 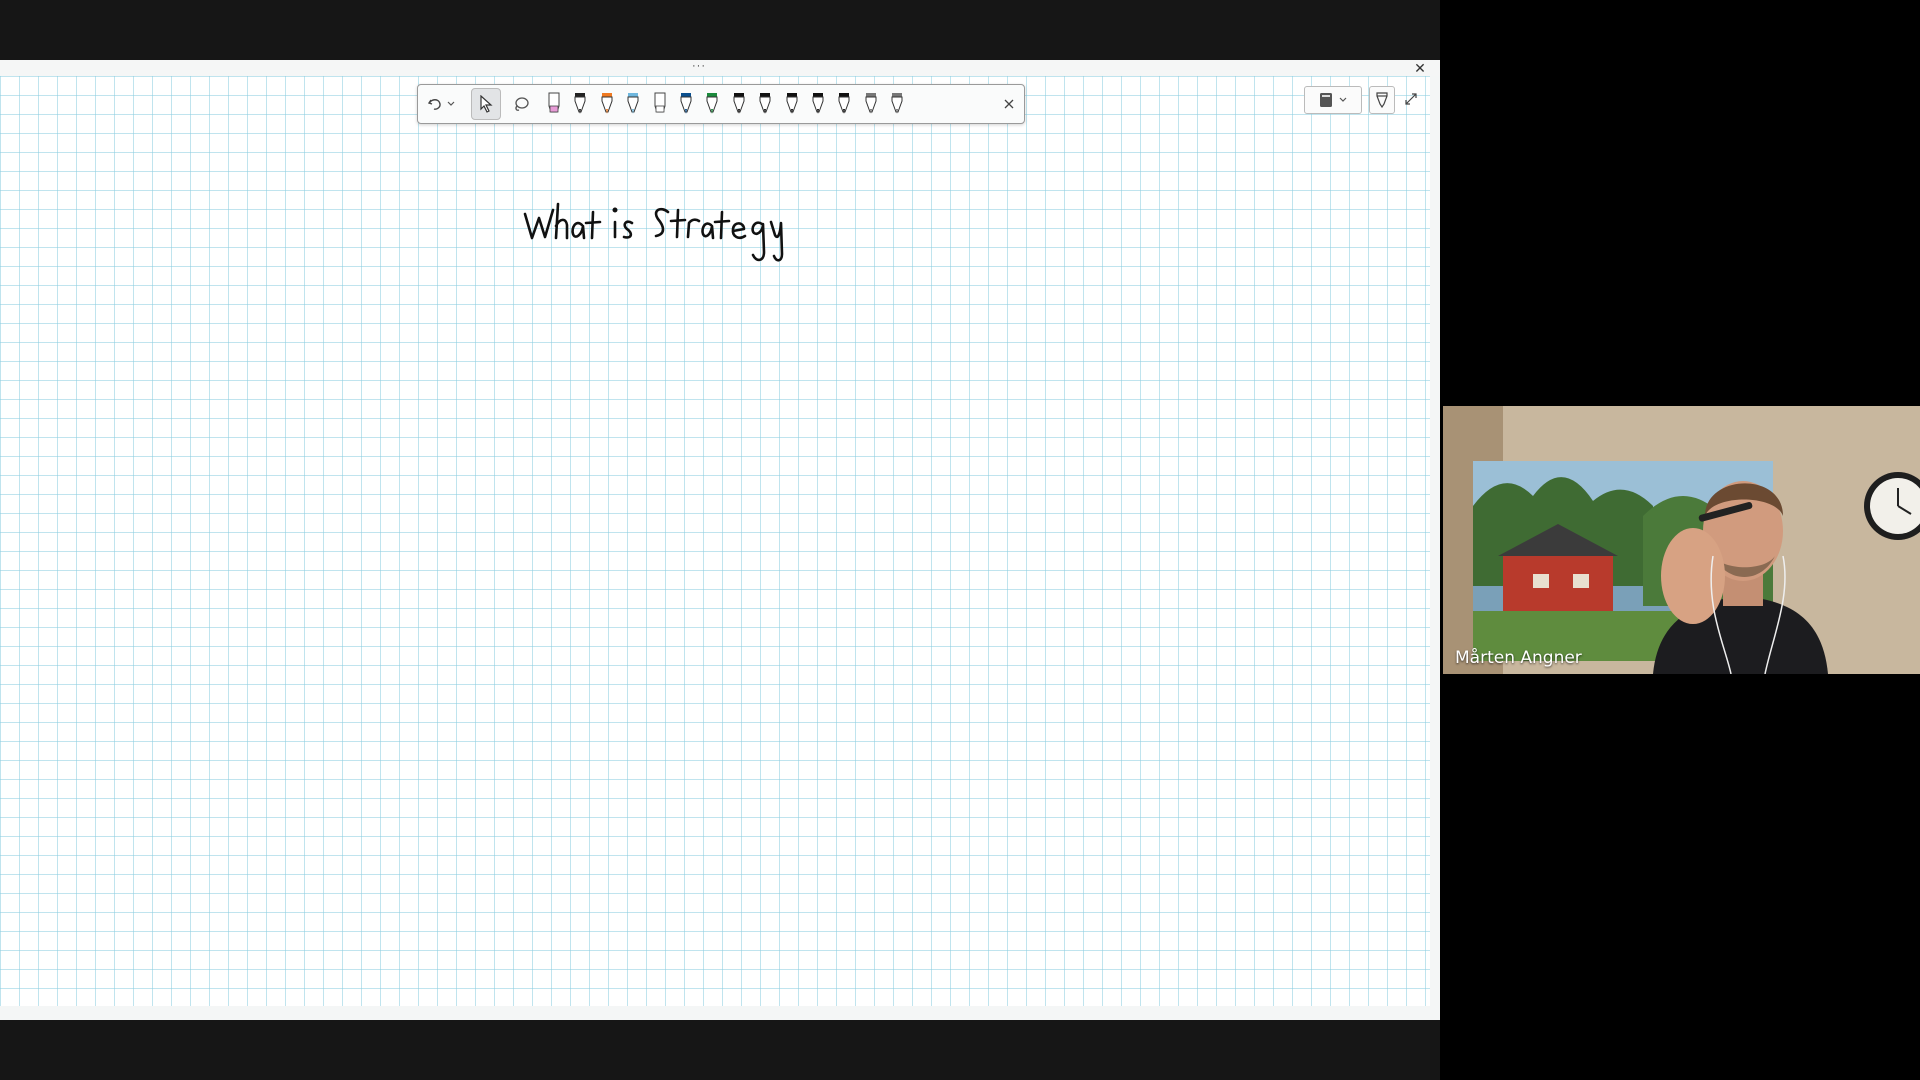 I want to click on undo-dropdown-button, so click(x=451, y=104).